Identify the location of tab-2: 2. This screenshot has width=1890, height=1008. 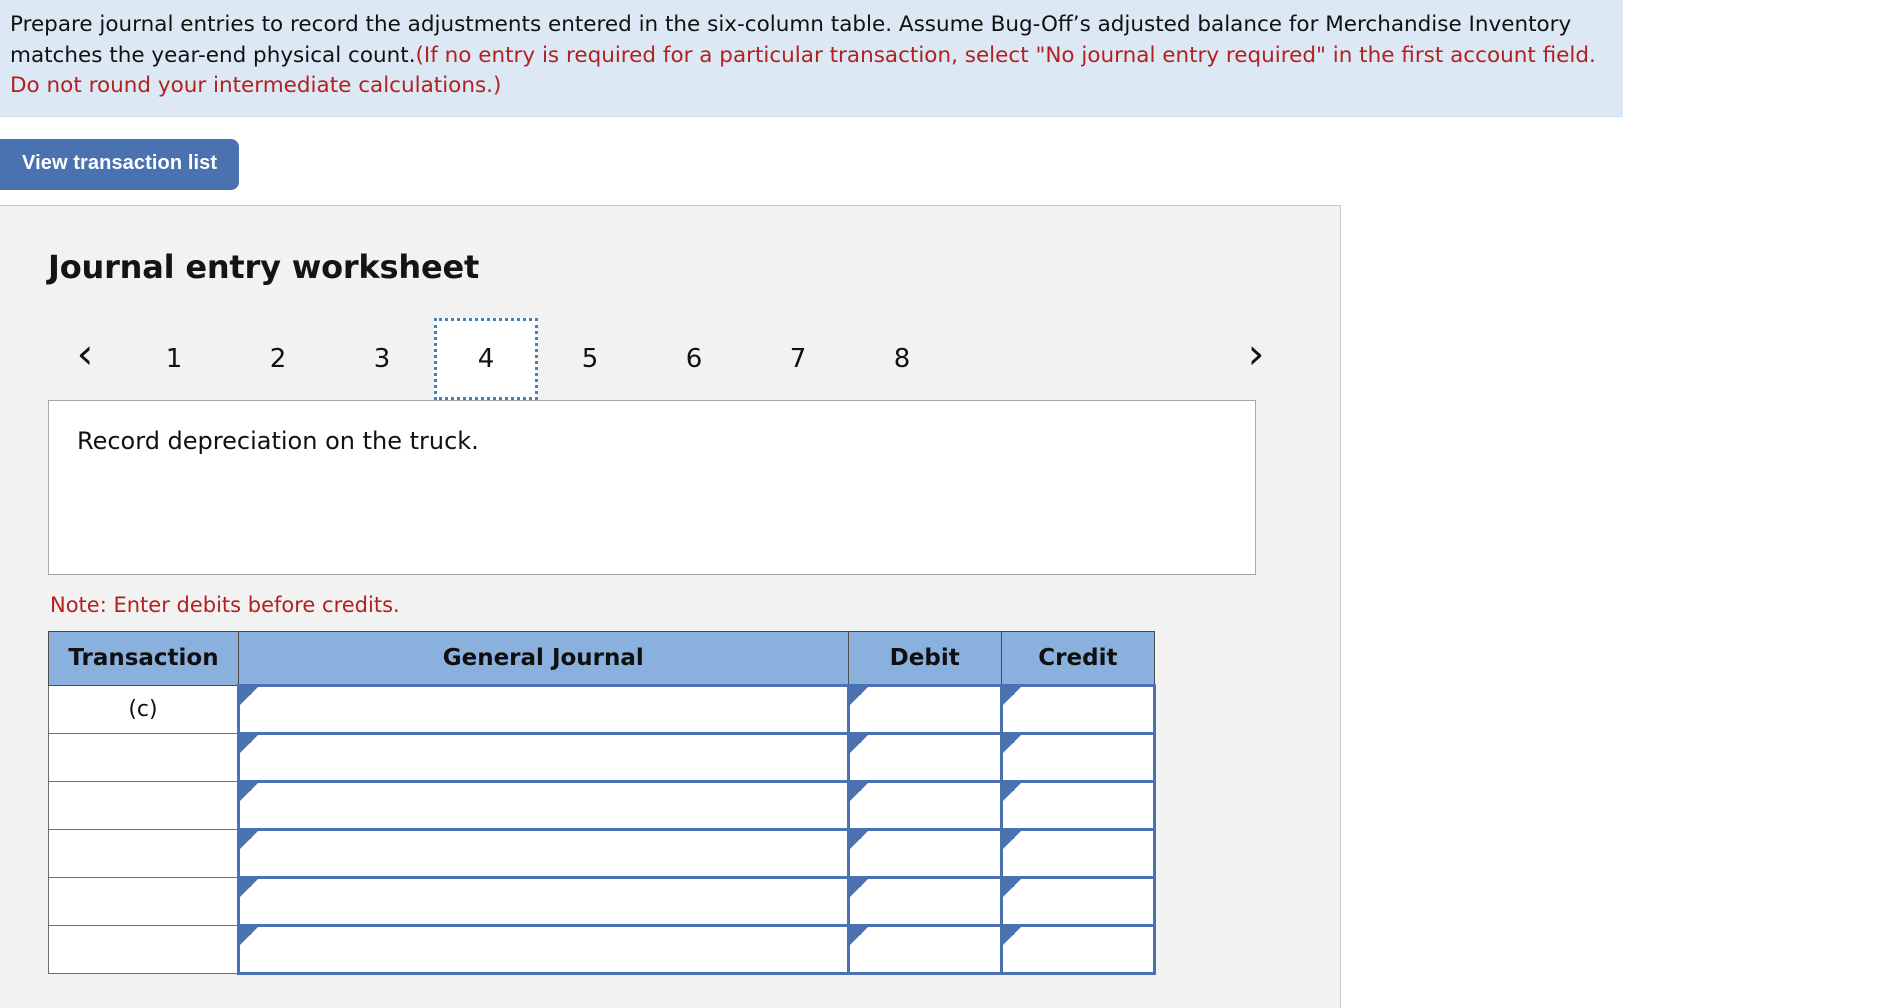
(278, 359).